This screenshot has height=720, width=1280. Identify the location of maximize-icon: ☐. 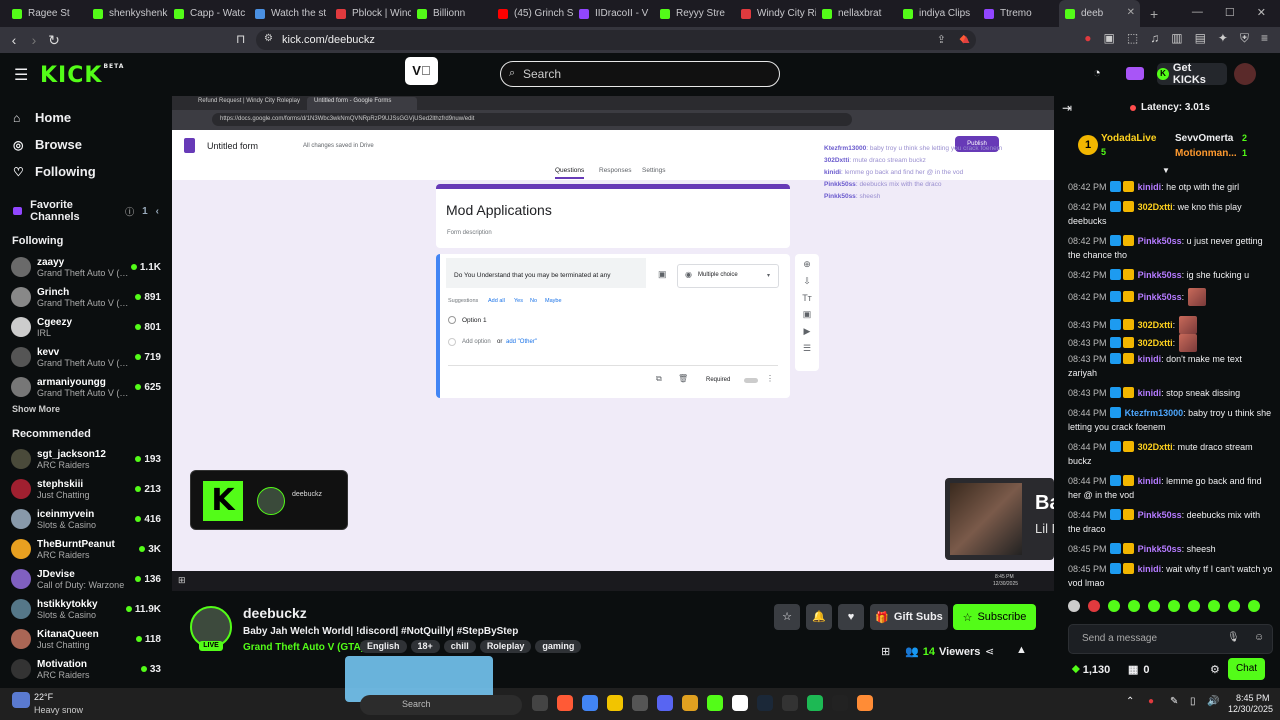
(1230, 12).